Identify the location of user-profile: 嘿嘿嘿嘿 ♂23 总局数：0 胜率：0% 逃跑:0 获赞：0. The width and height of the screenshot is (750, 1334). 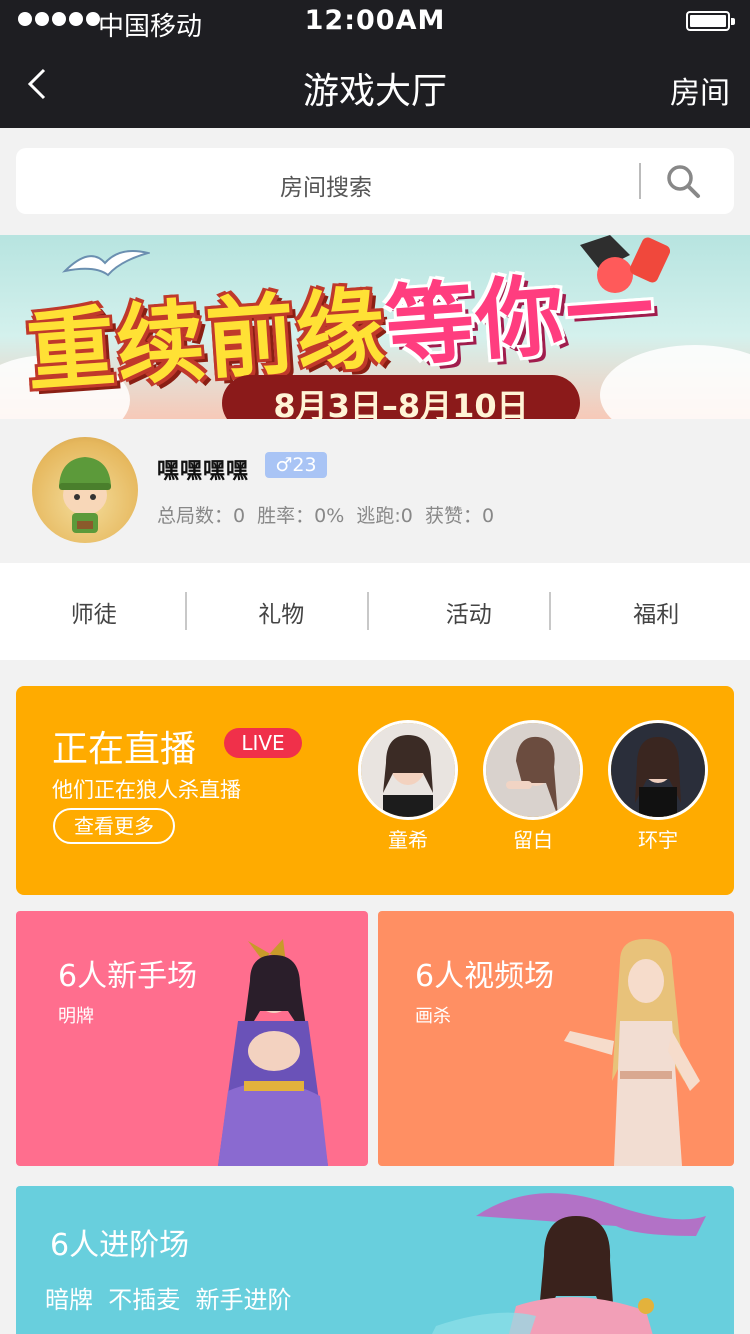
(375, 491).